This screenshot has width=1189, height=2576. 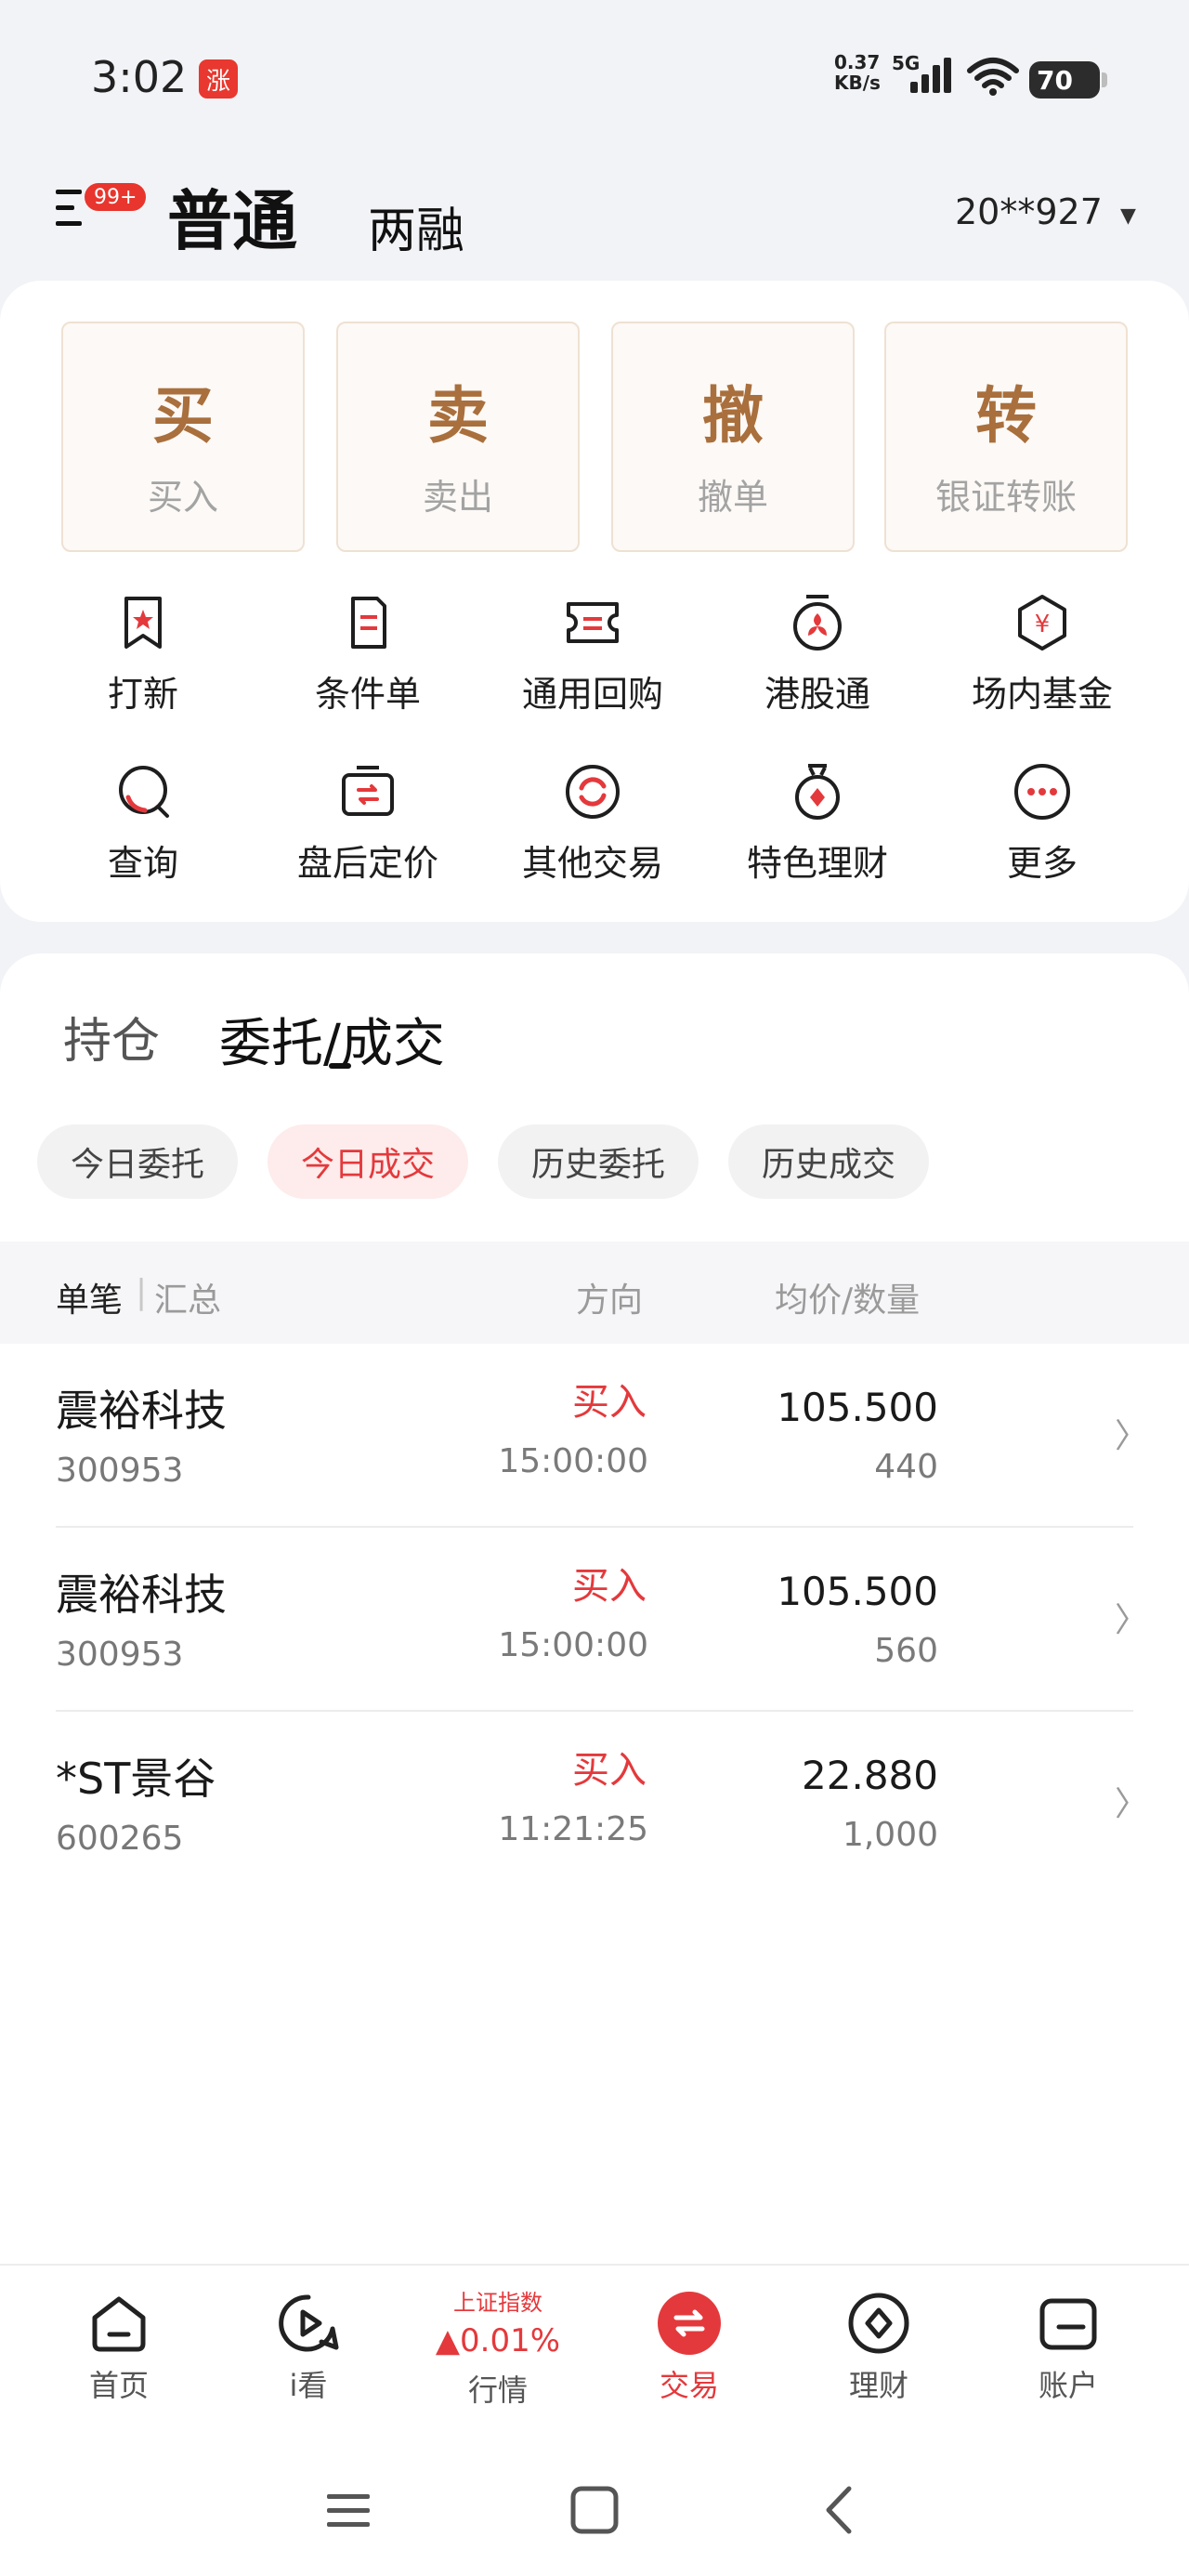 I want to click on header-direction: 方向, so click(x=610, y=1300).